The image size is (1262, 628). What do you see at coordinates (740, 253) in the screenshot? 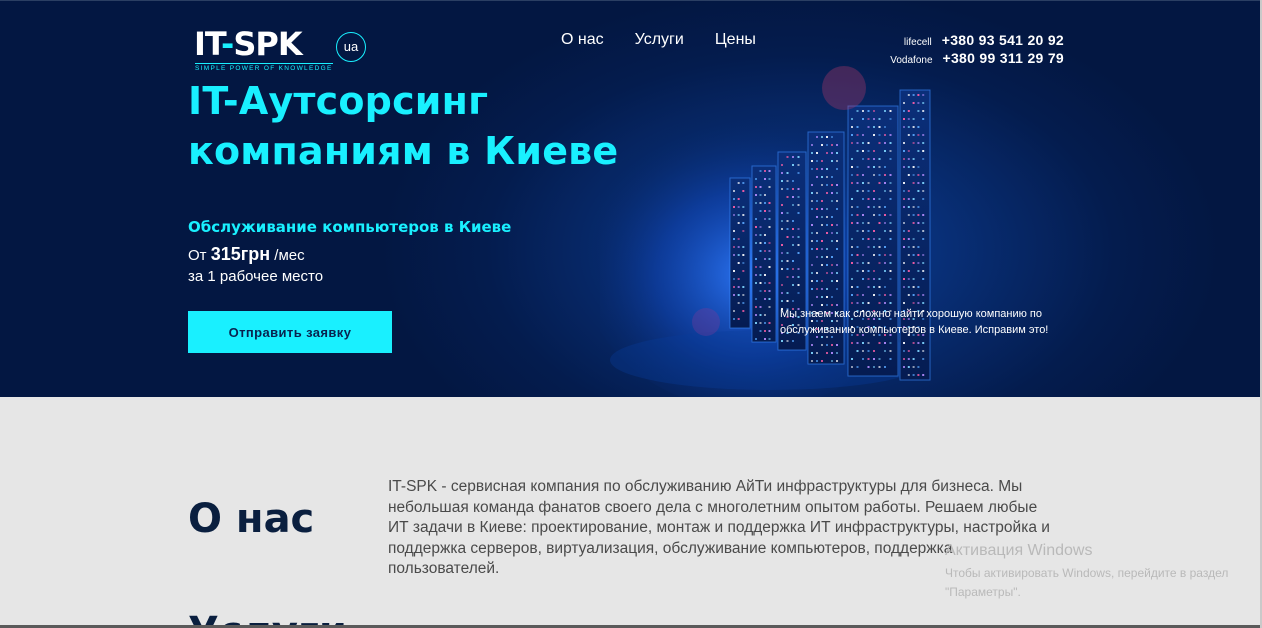
I see `server-rack` at bounding box center [740, 253].